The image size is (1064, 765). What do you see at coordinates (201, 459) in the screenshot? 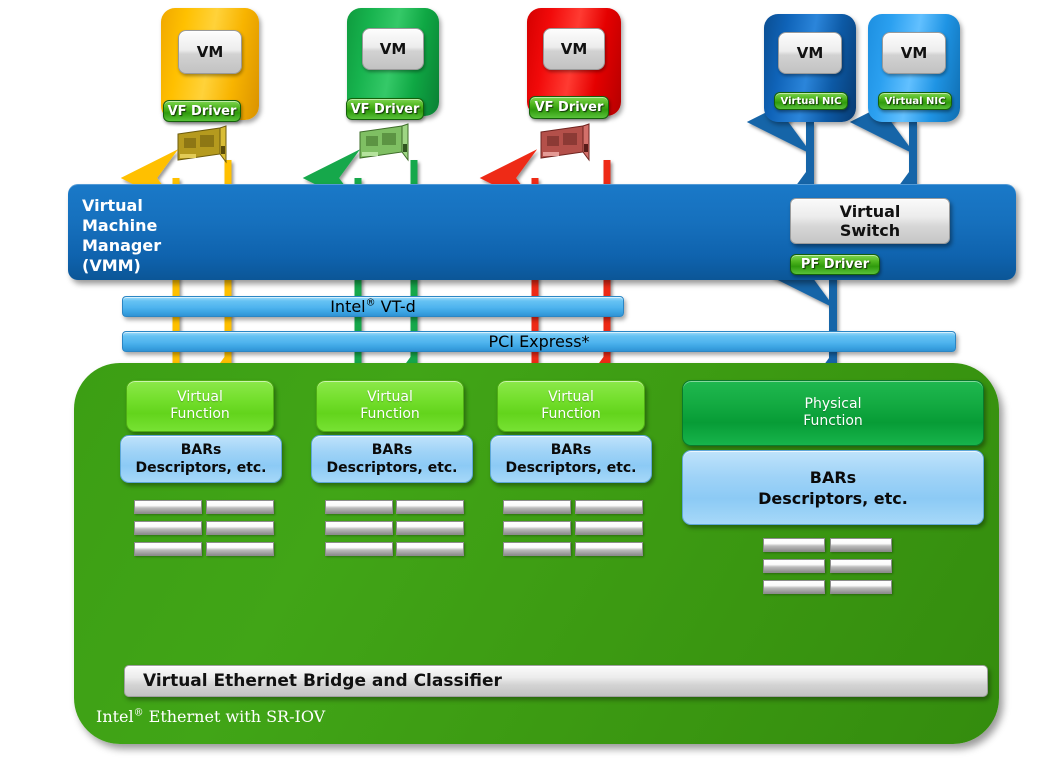
I see `bars-descriptors-1: BARs Descriptors, etc.` at bounding box center [201, 459].